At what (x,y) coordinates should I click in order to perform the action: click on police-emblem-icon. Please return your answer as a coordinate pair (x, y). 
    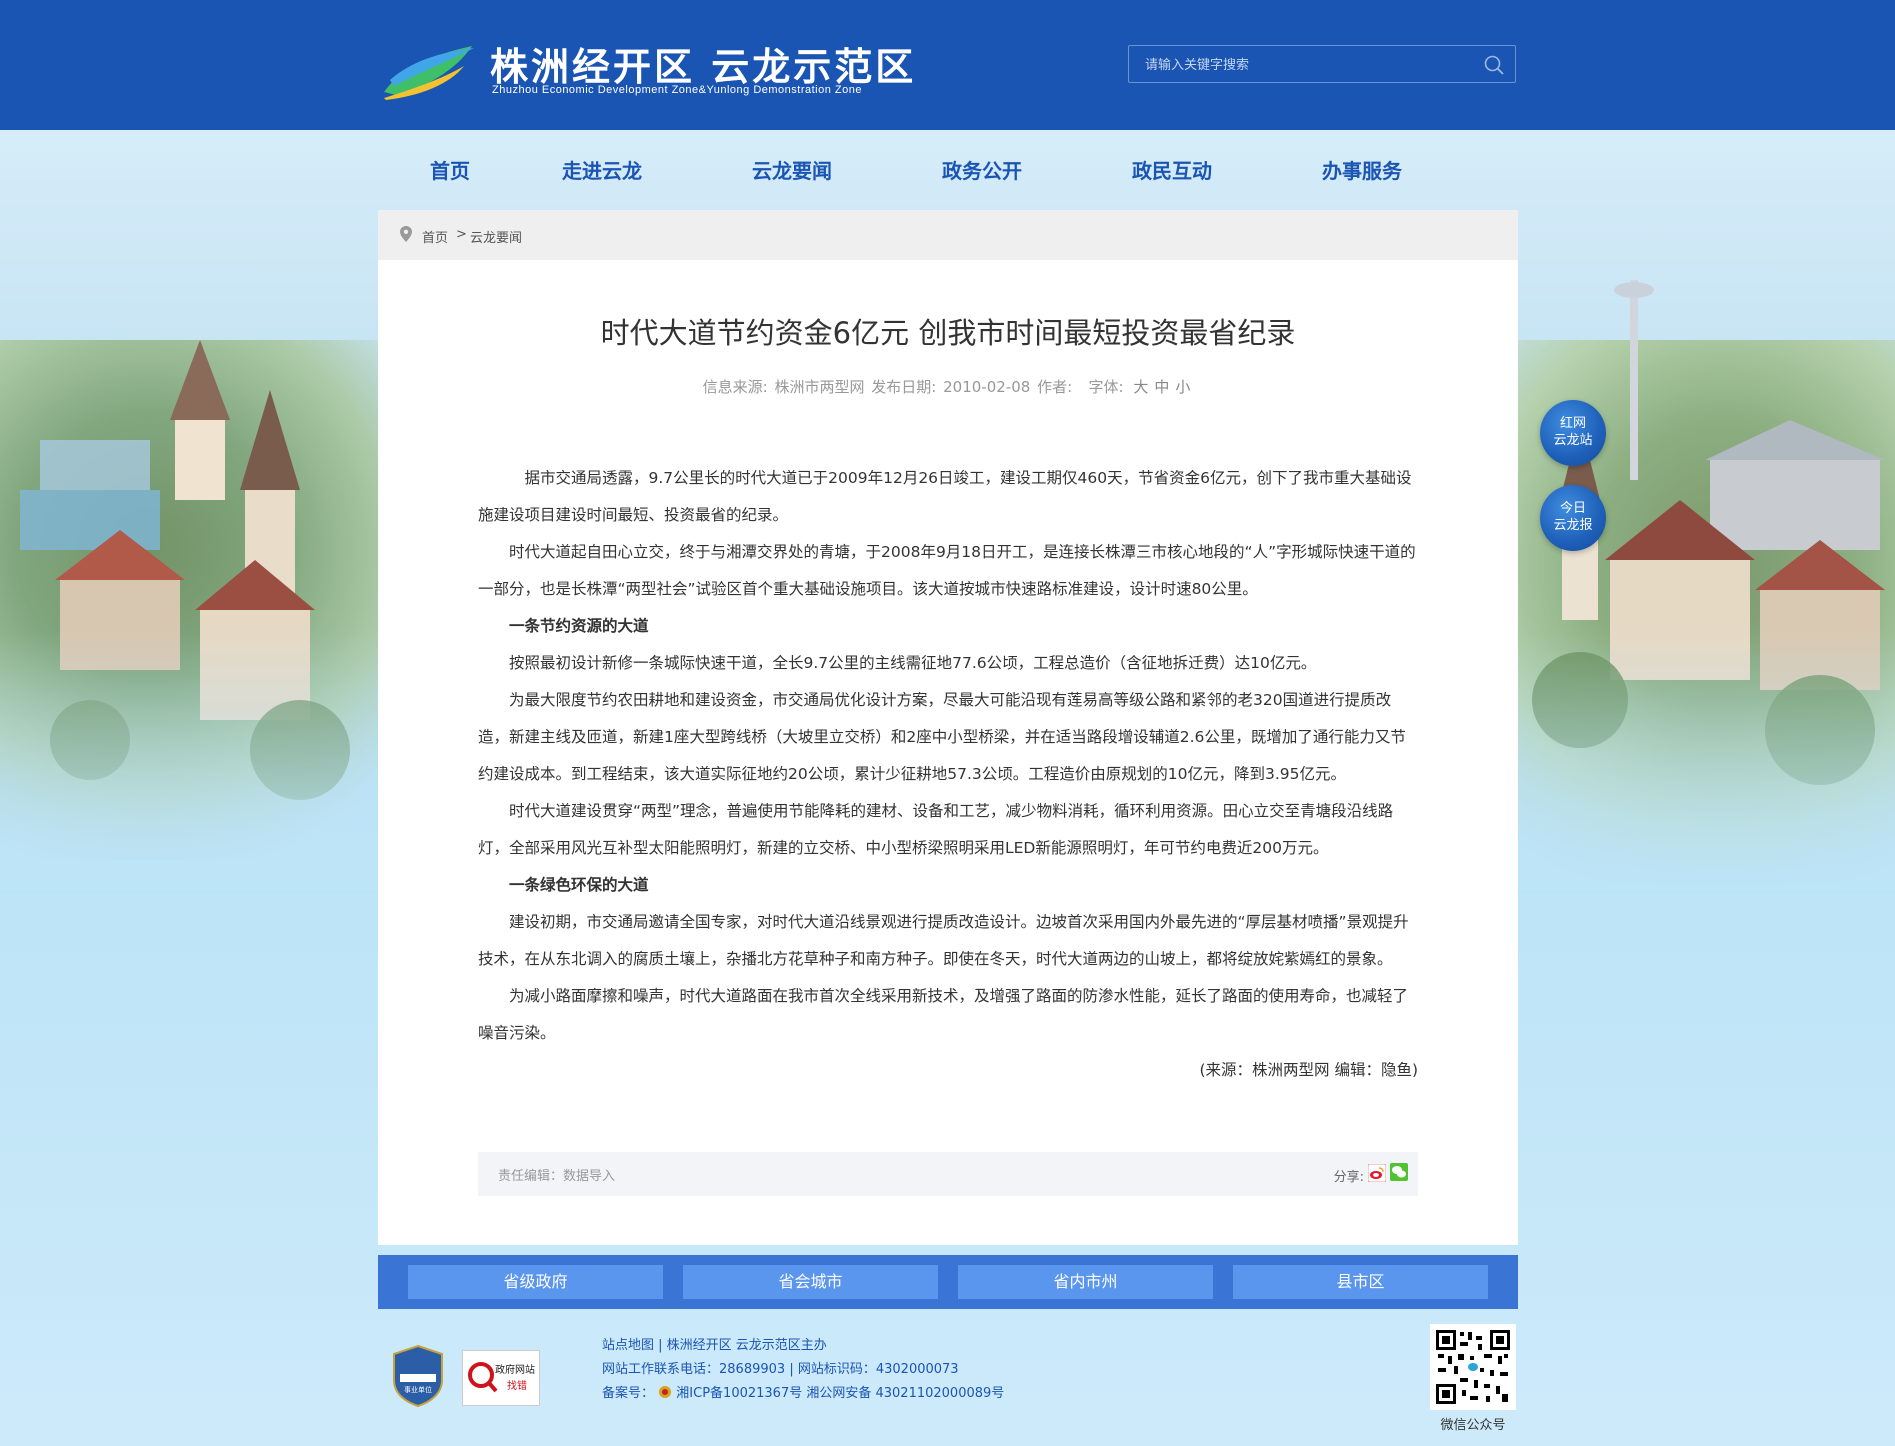
    Looking at the image, I should click on (665, 1392).